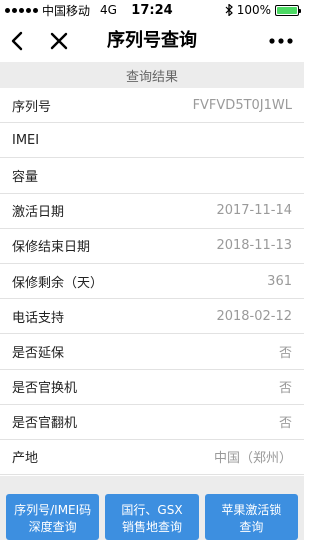 This screenshot has width=320, height=540. Describe the element at coordinates (38, 318) in the screenshot. I see `row-label: 电话支持` at that location.